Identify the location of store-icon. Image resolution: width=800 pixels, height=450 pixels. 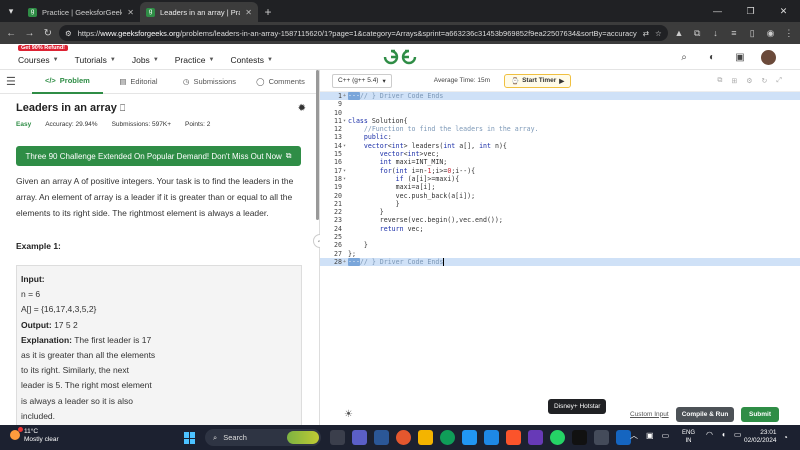
(491, 437).